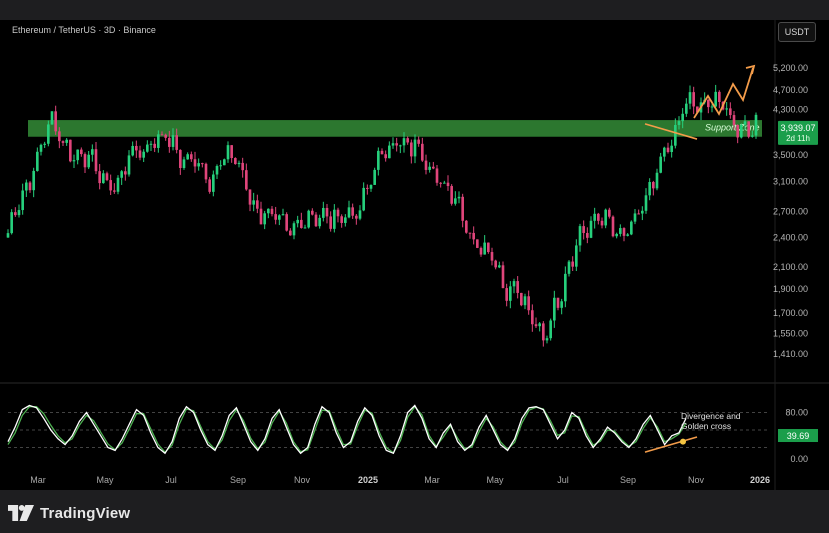 The height and width of the screenshot is (533, 829). What do you see at coordinates (711, 416) in the screenshot?
I see `oscillator-annotation-line1: Divergence and` at bounding box center [711, 416].